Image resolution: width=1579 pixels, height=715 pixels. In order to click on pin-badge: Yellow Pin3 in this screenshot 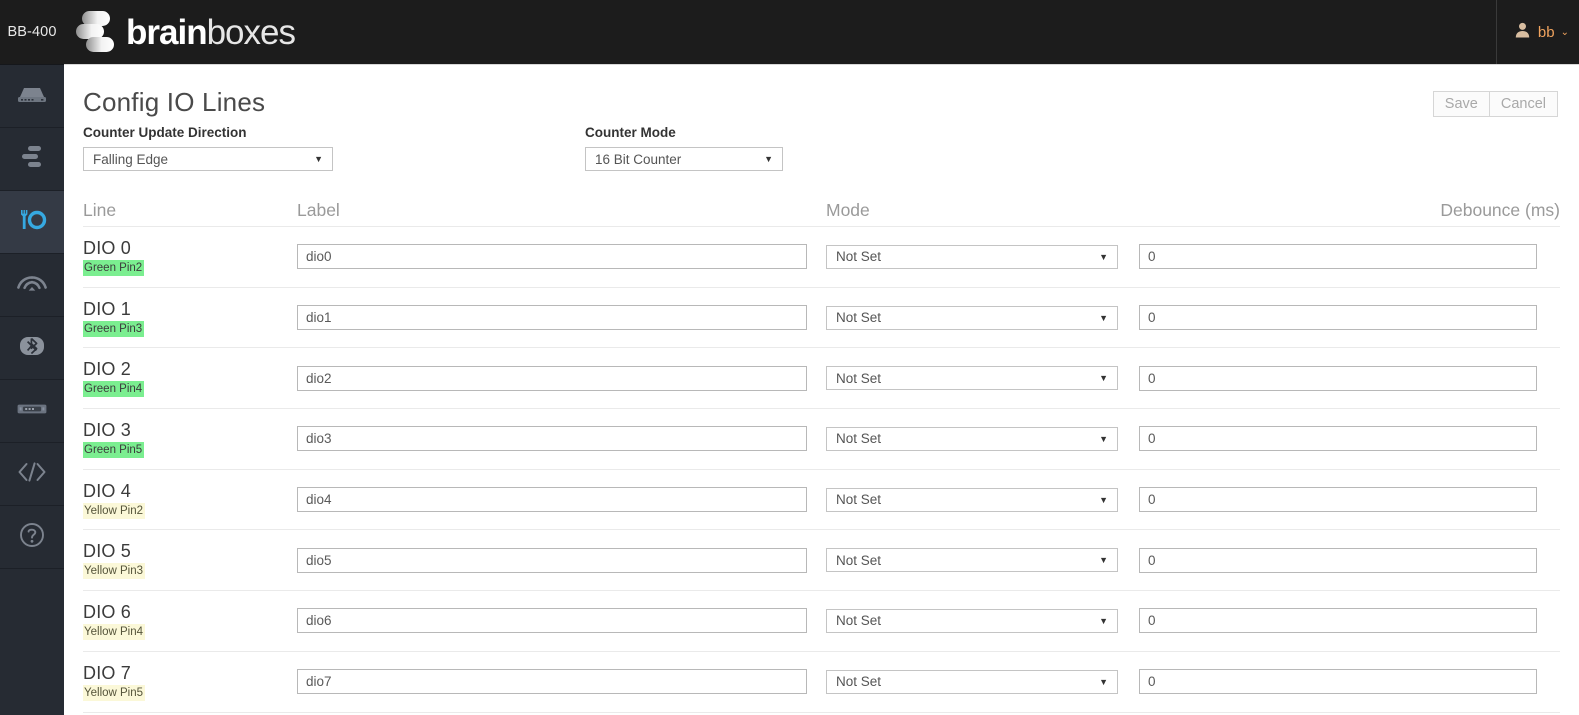, I will do `click(114, 571)`.